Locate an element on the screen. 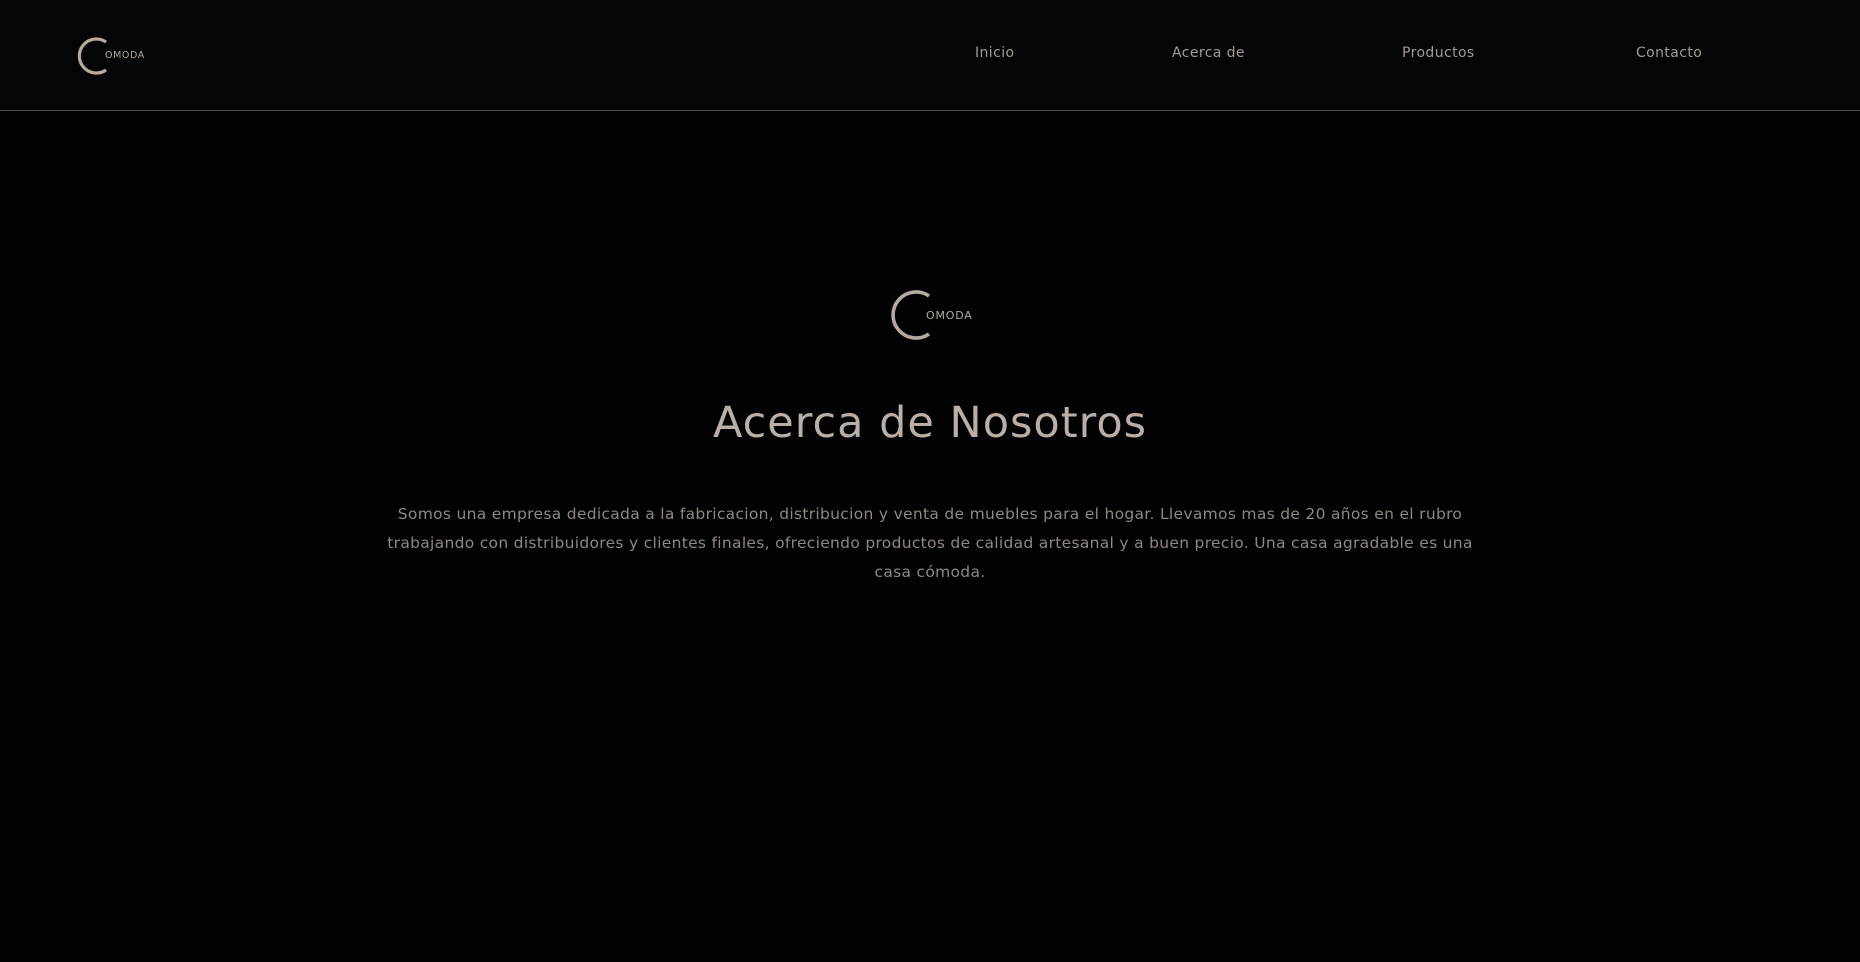 The height and width of the screenshot is (962, 1860). page-title: Acerca de Nosotros is located at coordinates (930, 423).